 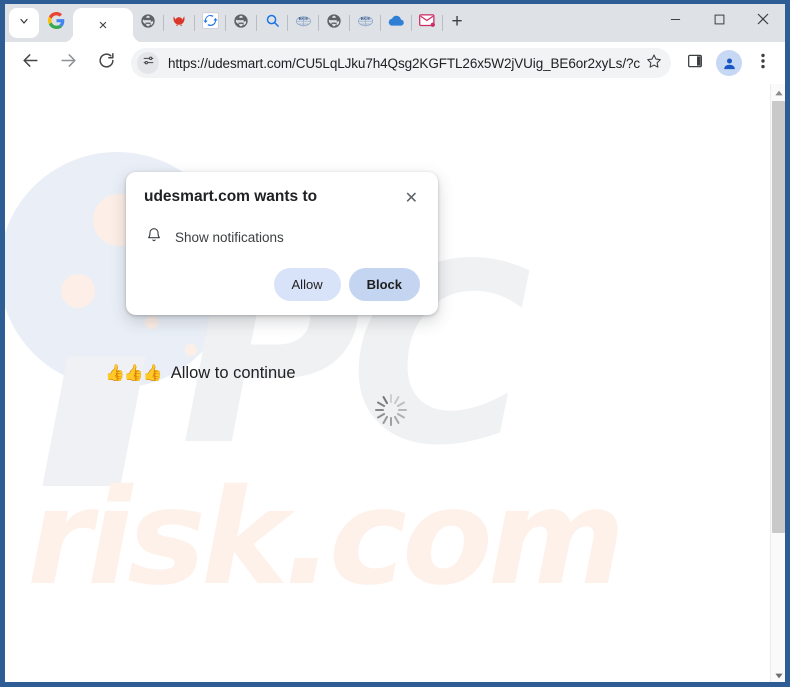 I want to click on pinned-tab-cloud, so click(x=396, y=23).